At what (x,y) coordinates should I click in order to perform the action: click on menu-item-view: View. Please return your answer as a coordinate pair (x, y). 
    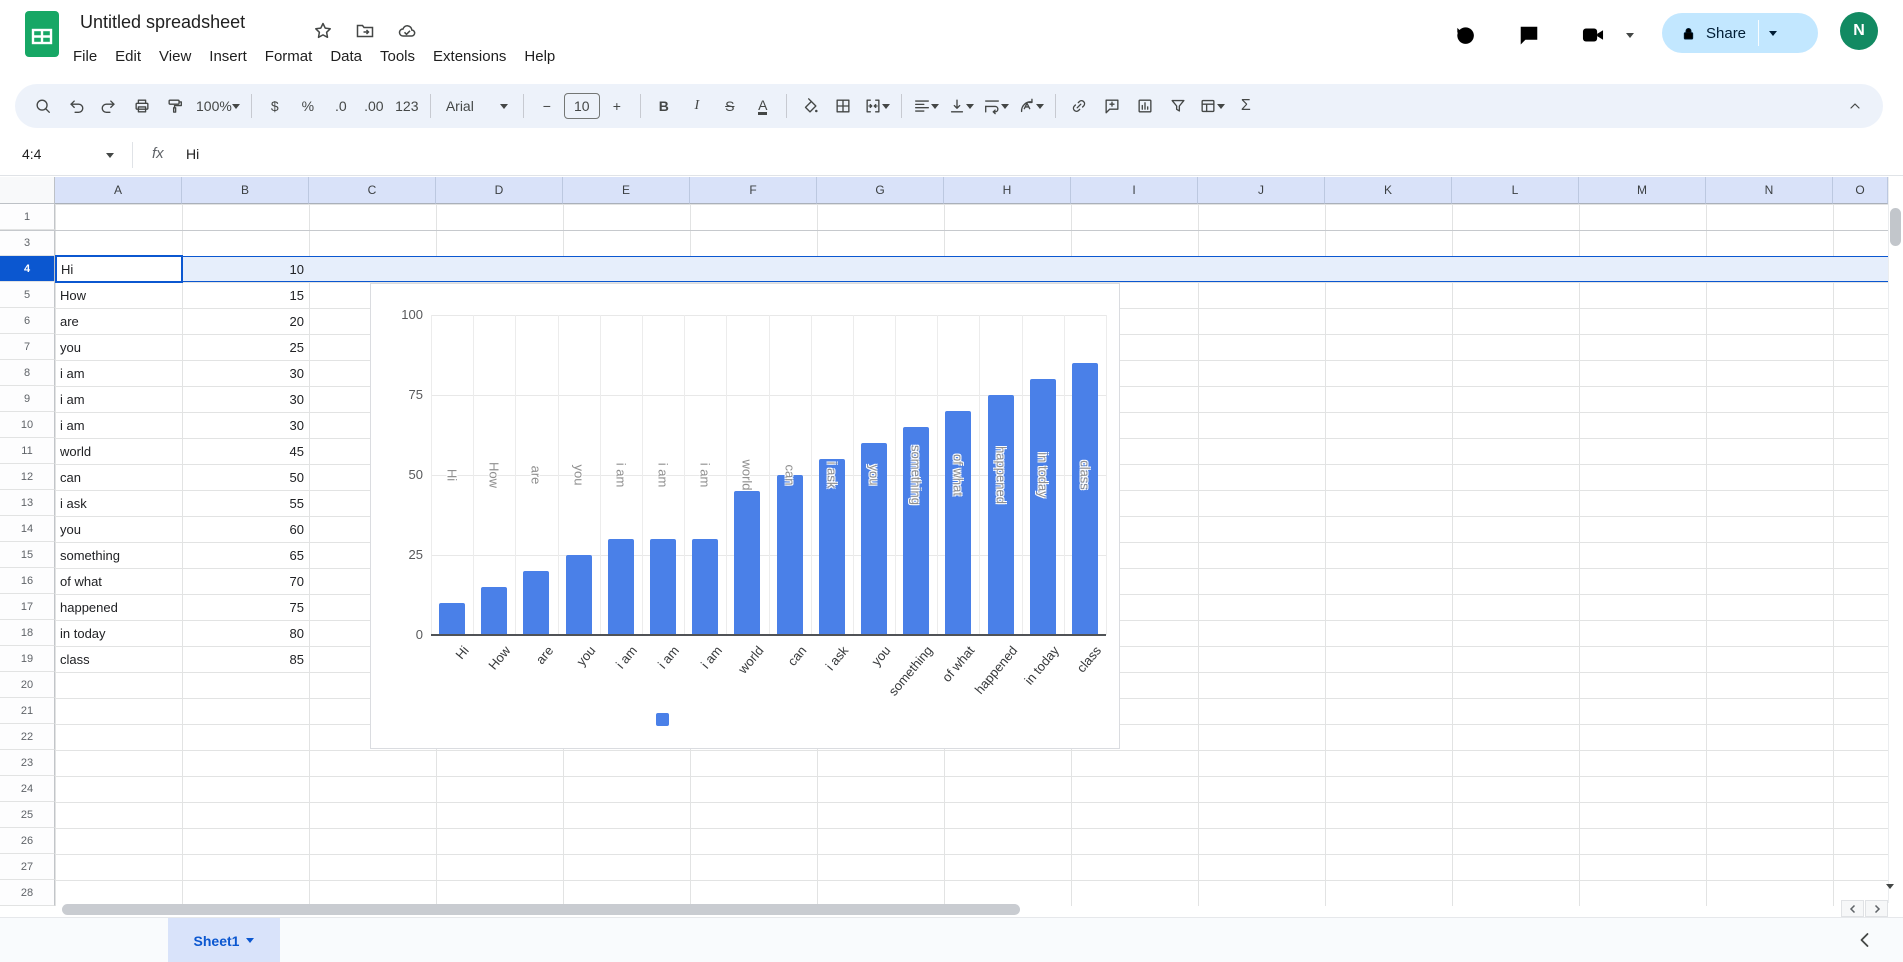
    Looking at the image, I should click on (175, 56).